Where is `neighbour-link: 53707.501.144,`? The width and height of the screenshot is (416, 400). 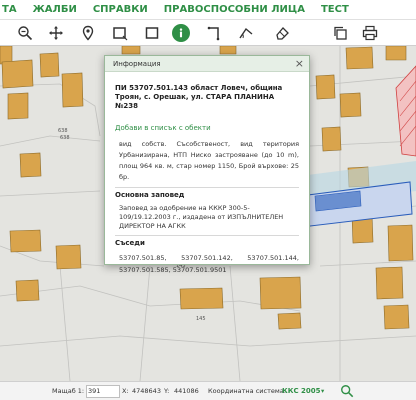 neighbour-link: 53707.501.144, is located at coordinates (273, 258).